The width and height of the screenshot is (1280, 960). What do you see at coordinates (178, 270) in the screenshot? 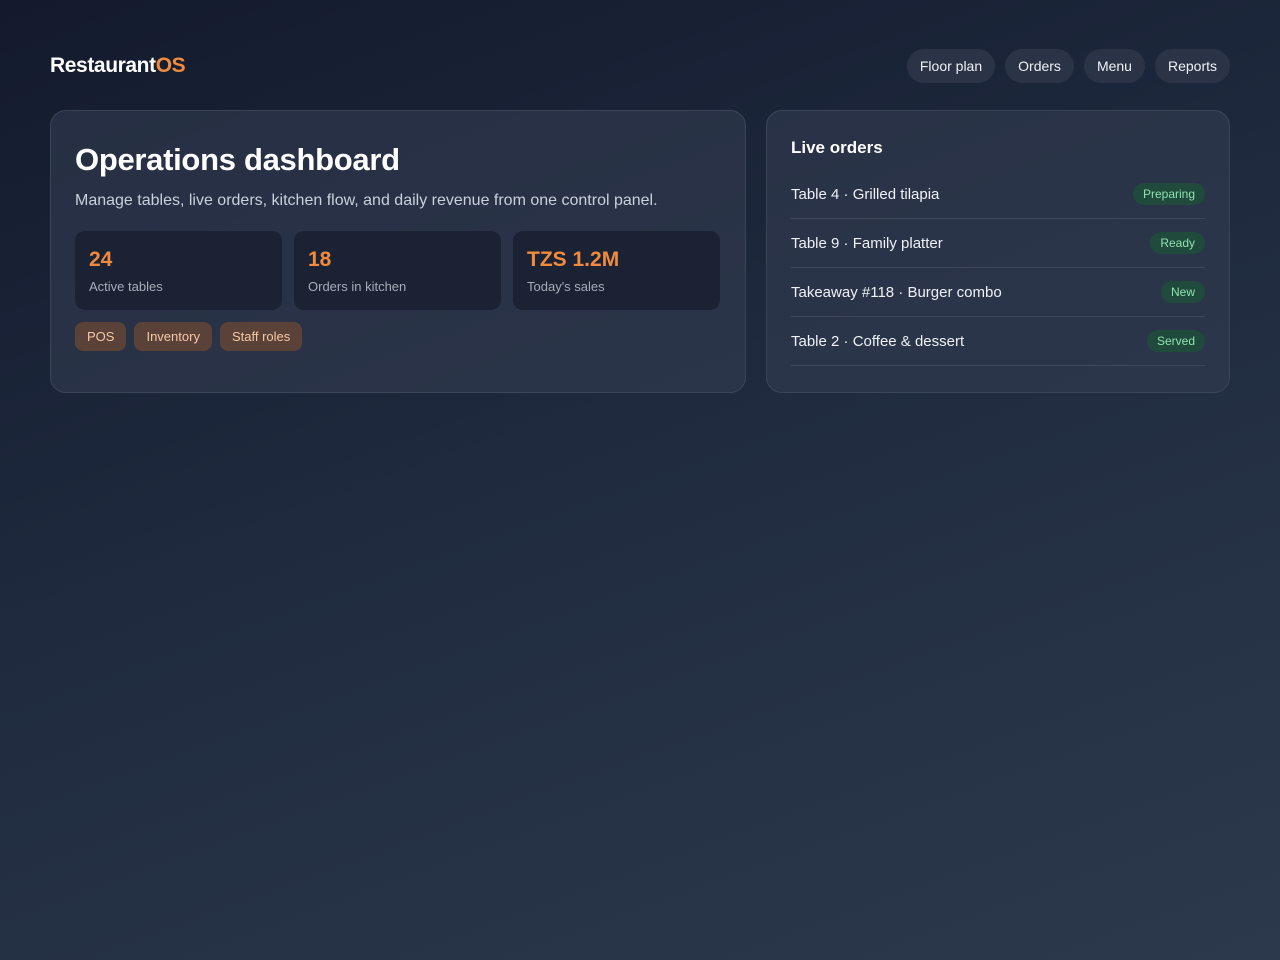
I see `stat-active-tables: 24 Active tables` at bounding box center [178, 270].